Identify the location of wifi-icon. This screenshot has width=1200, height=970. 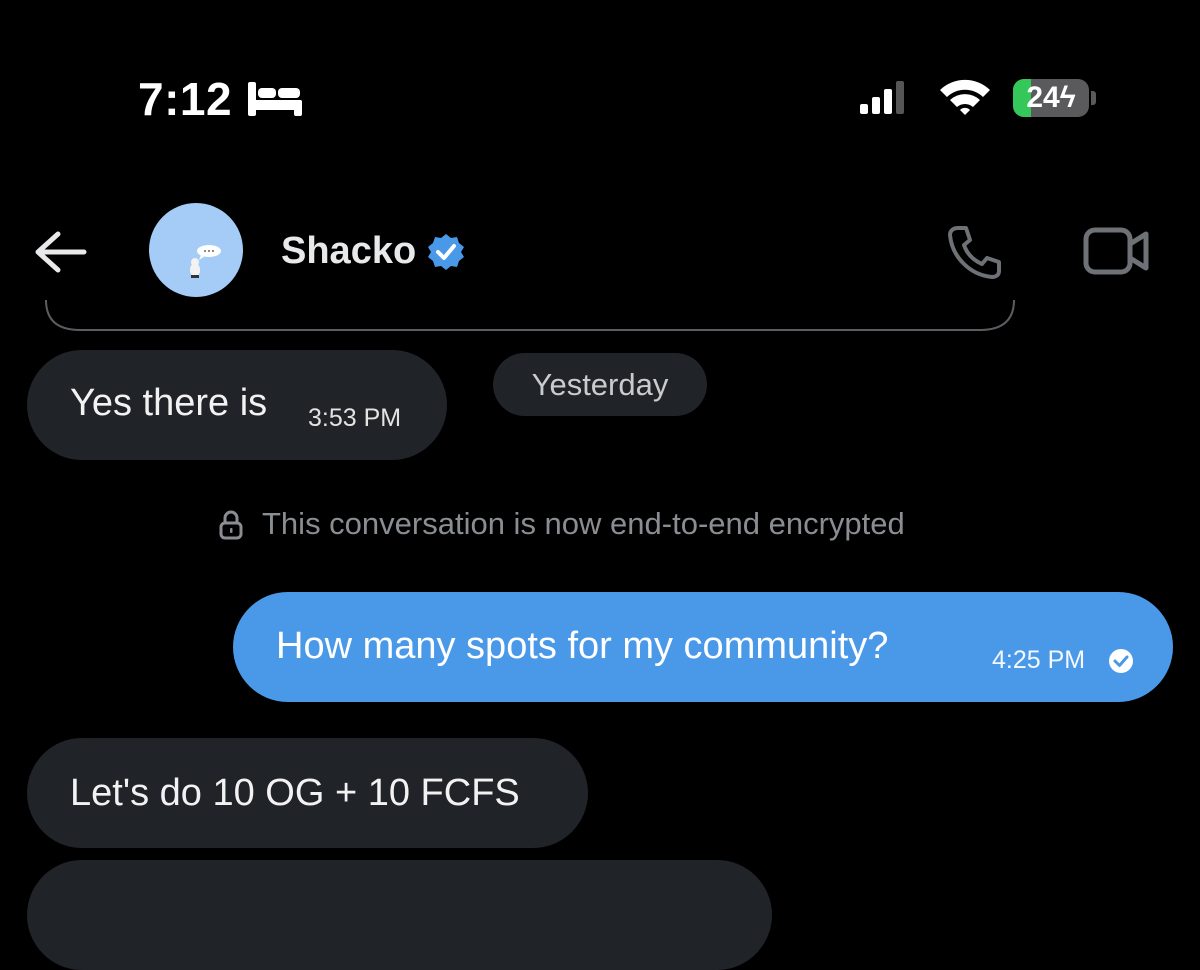
(965, 97).